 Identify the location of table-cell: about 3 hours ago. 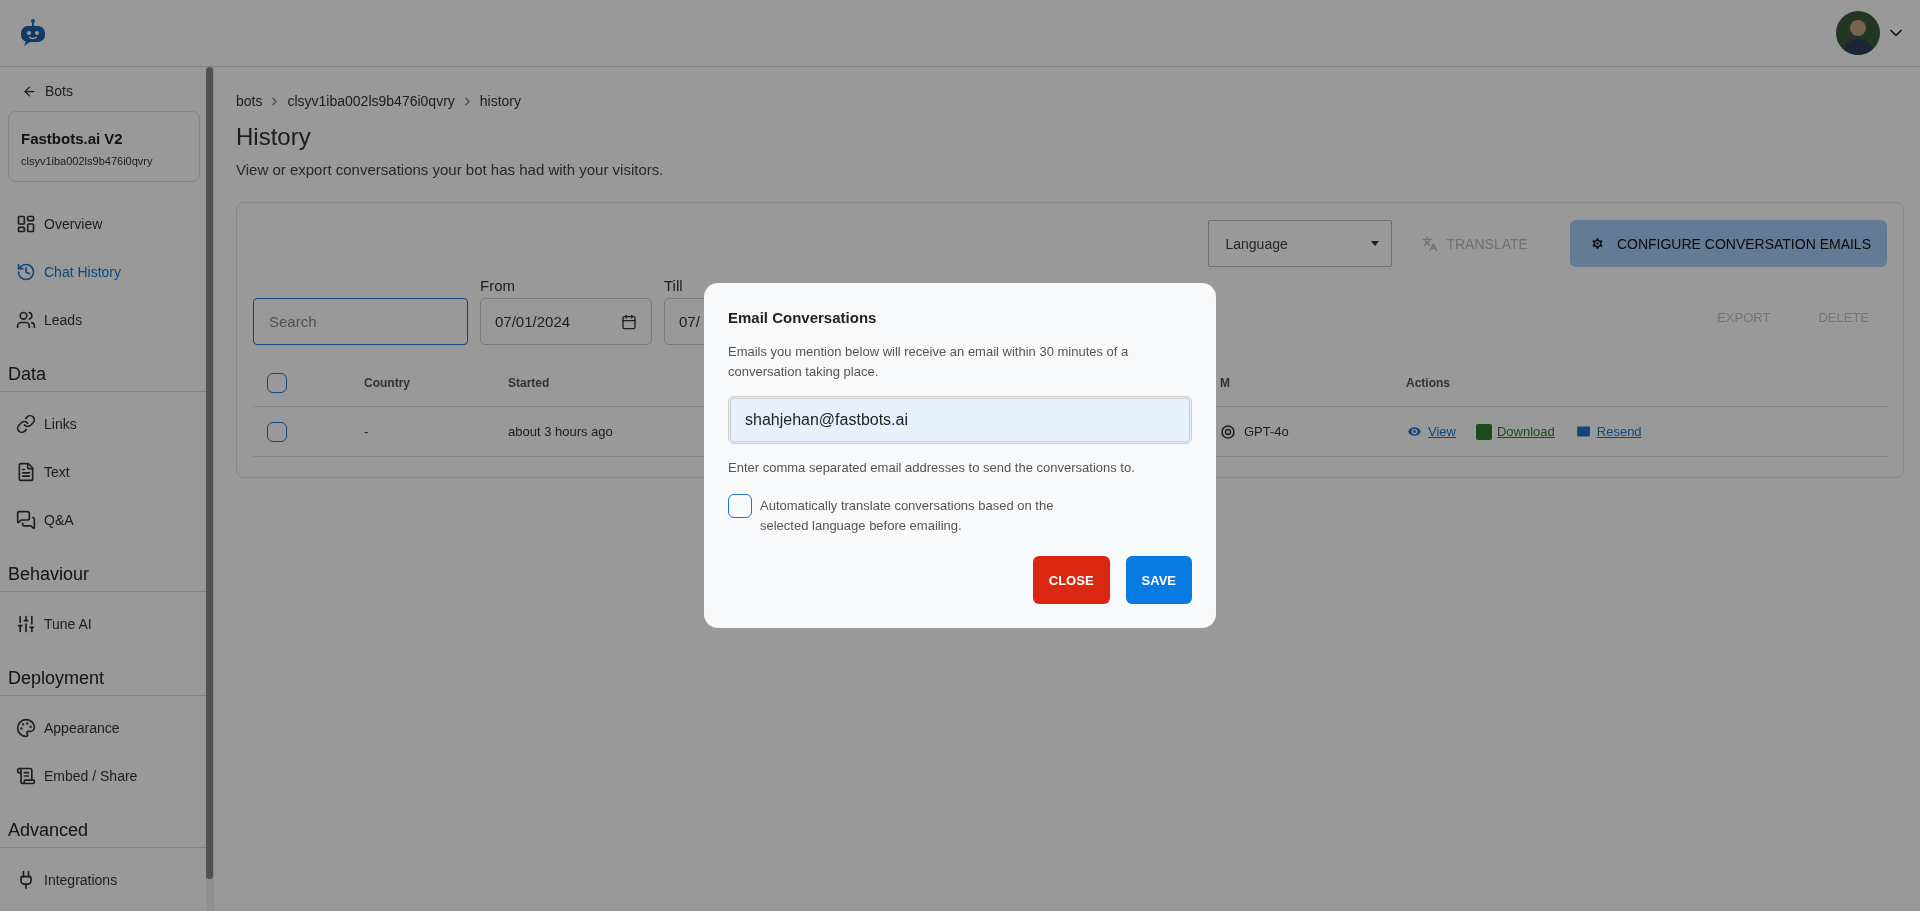
(560, 431).